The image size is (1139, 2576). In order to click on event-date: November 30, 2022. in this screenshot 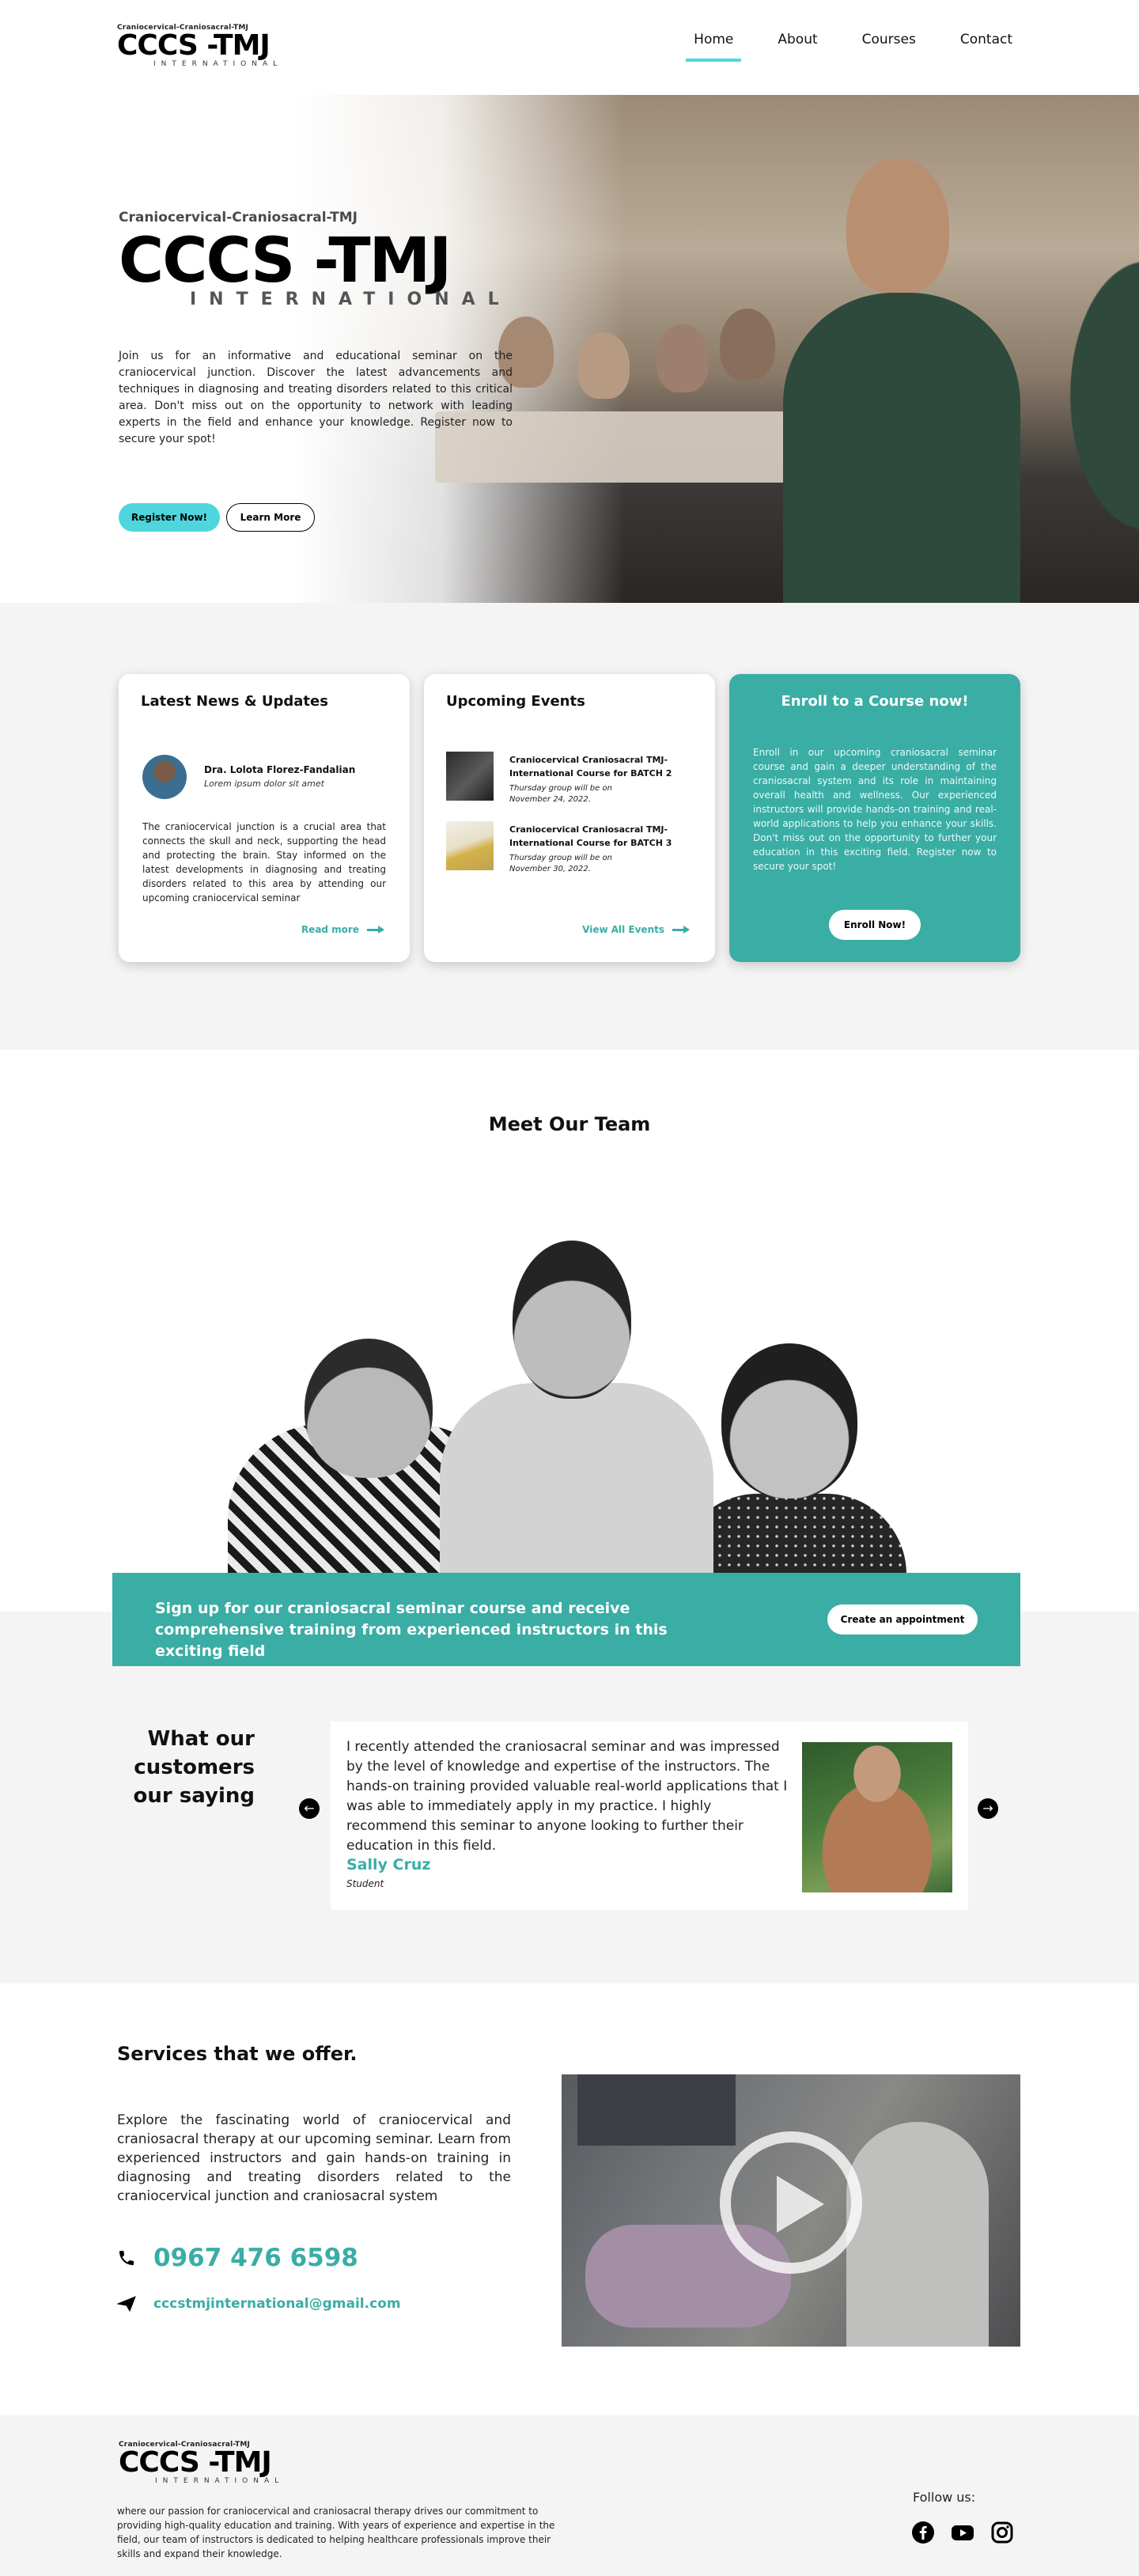, I will do `click(550, 869)`.